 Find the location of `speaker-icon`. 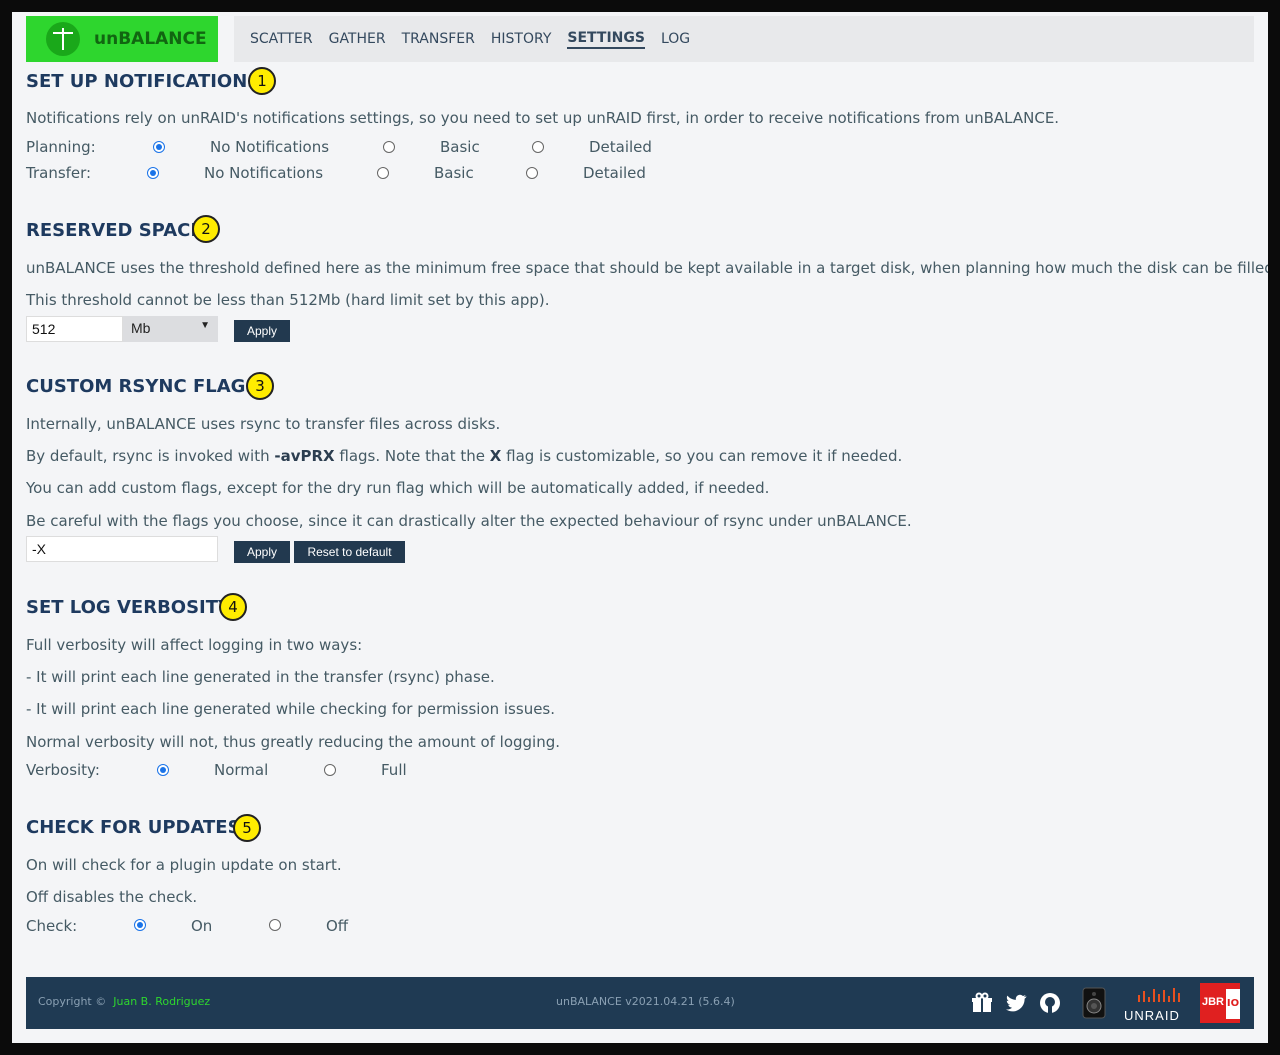

speaker-icon is located at coordinates (1094, 1003).